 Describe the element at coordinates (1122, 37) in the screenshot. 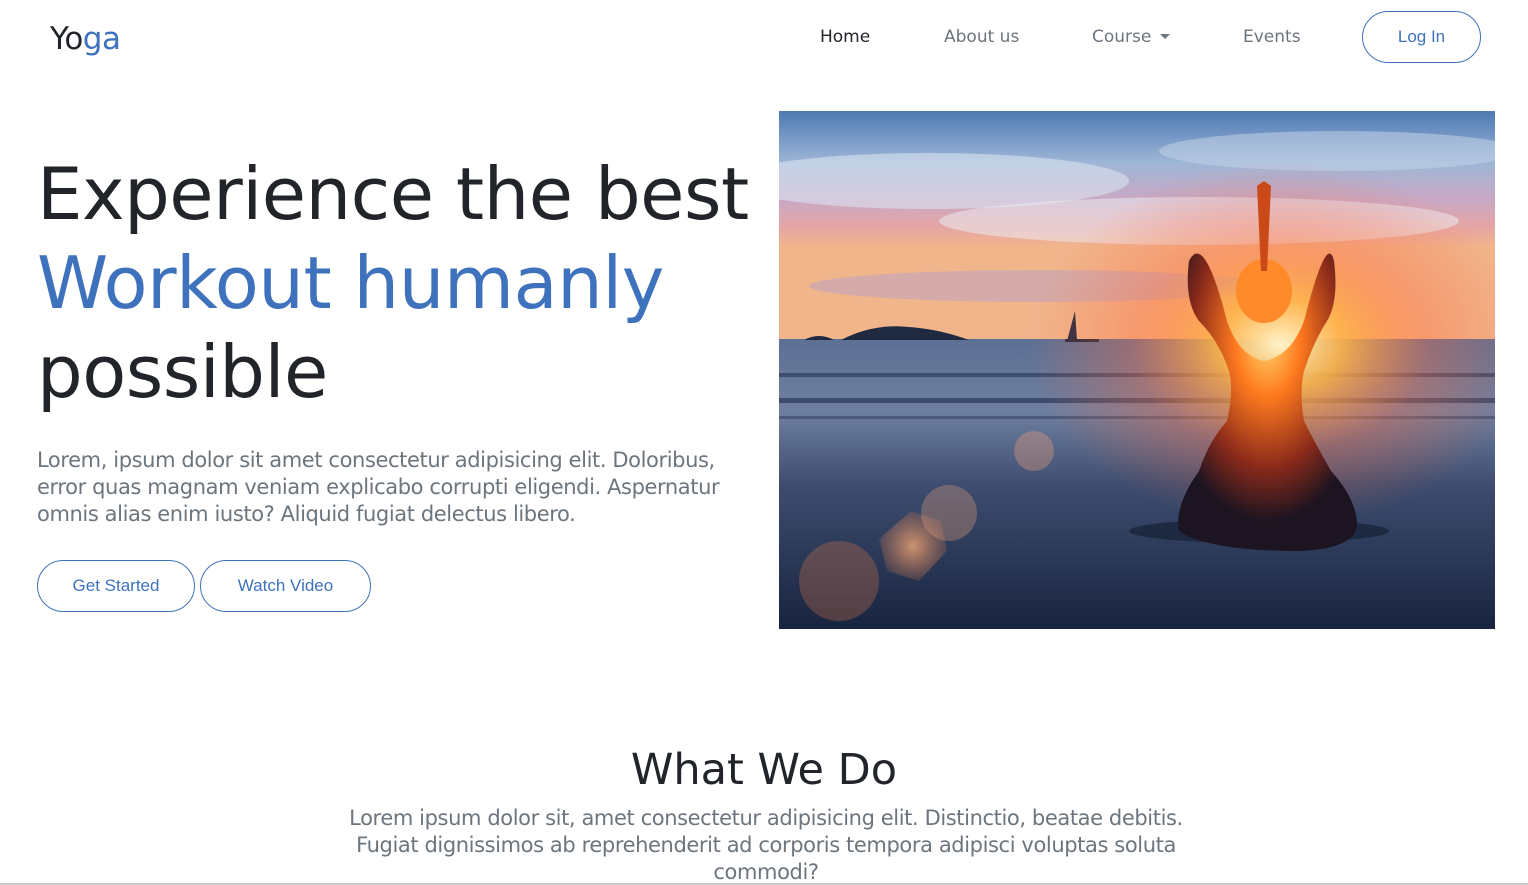

I see `nav-dropdown-course-label: Course` at that location.